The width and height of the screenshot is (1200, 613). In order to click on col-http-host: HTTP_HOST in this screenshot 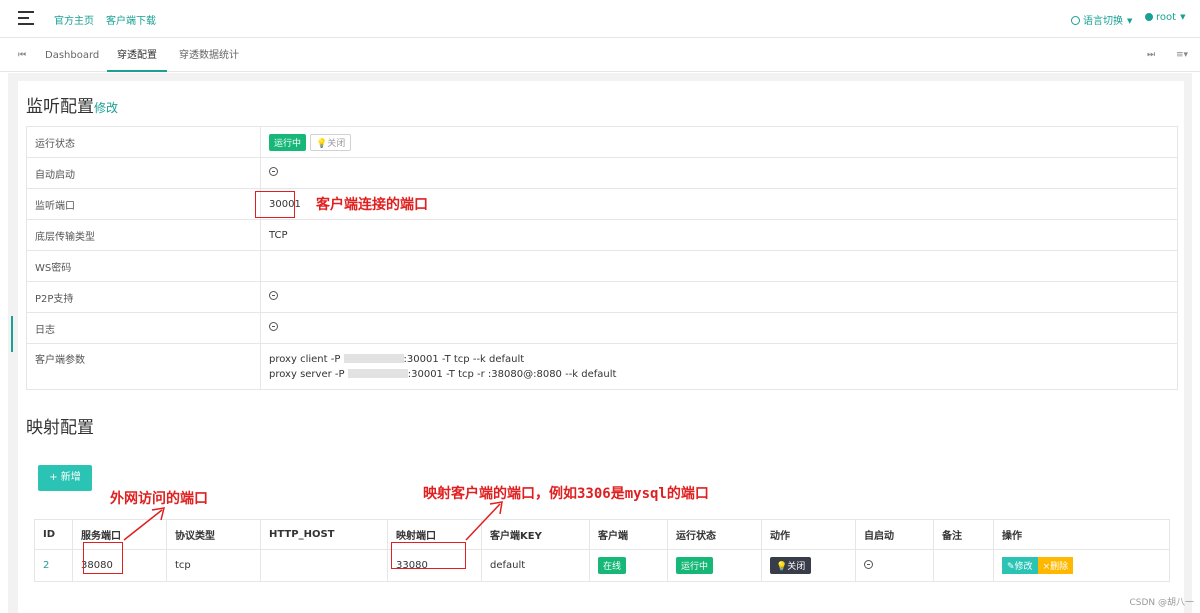, I will do `click(324, 534)`.